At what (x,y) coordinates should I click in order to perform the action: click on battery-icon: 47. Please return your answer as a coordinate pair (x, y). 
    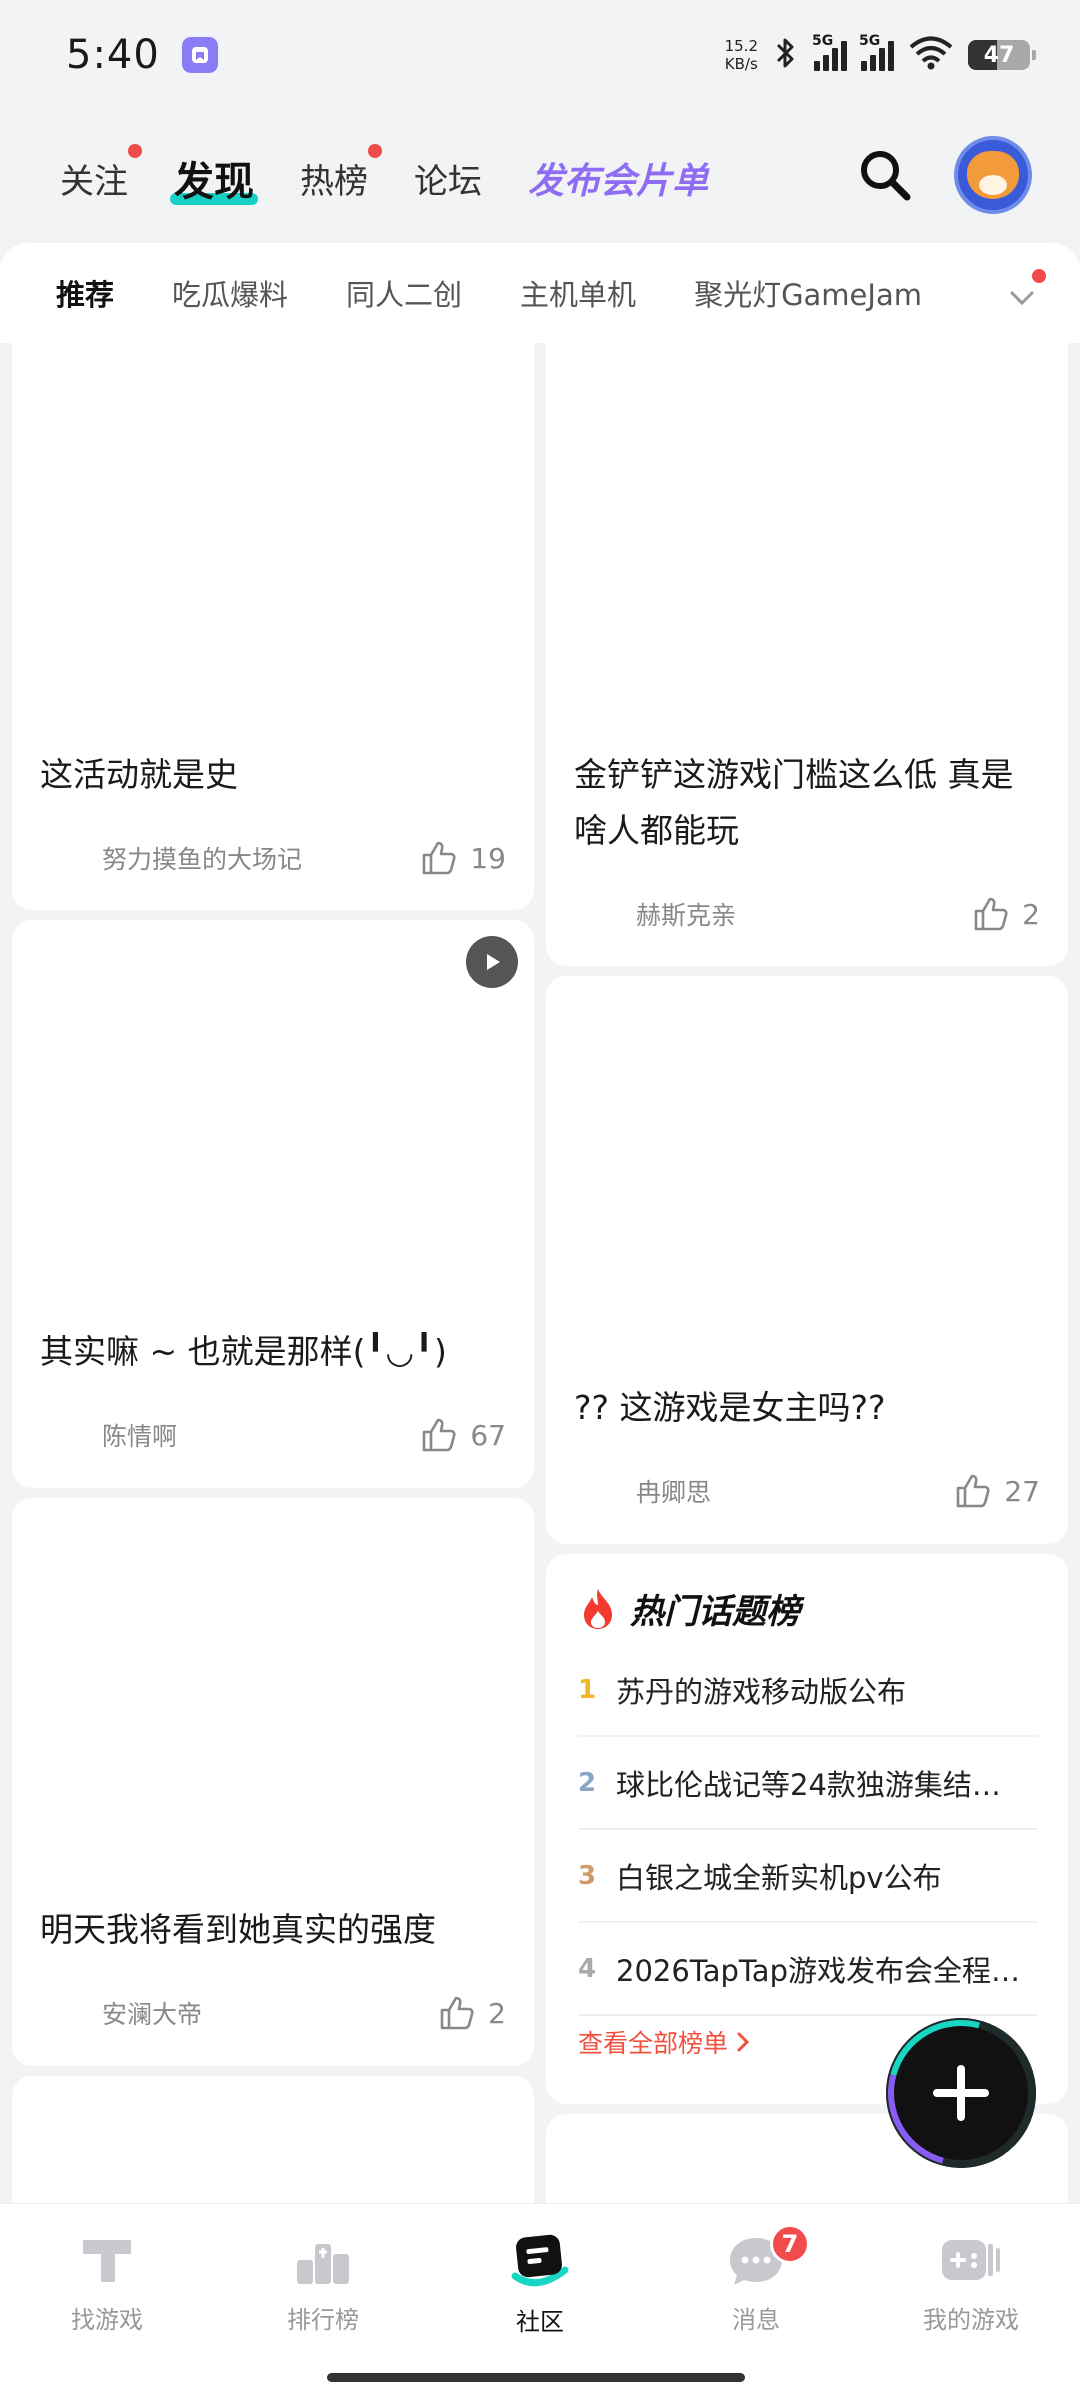
    Looking at the image, I should click on (1002, 55).